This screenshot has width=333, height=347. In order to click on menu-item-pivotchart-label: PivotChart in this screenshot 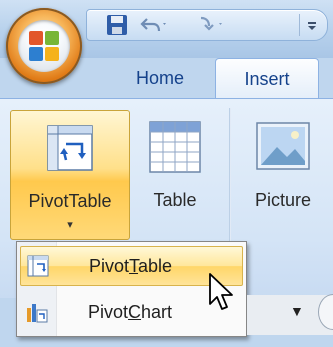, I will do `click(130, 311)`.